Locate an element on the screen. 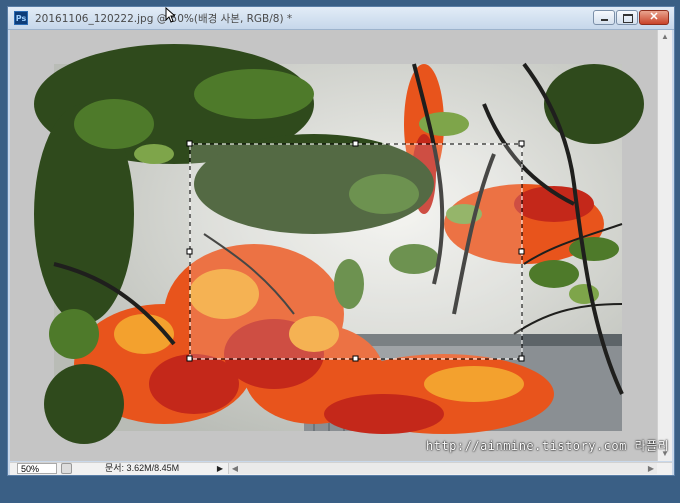  status-menu-arrow-icon: ▶ is located at coordinates (220, 468).